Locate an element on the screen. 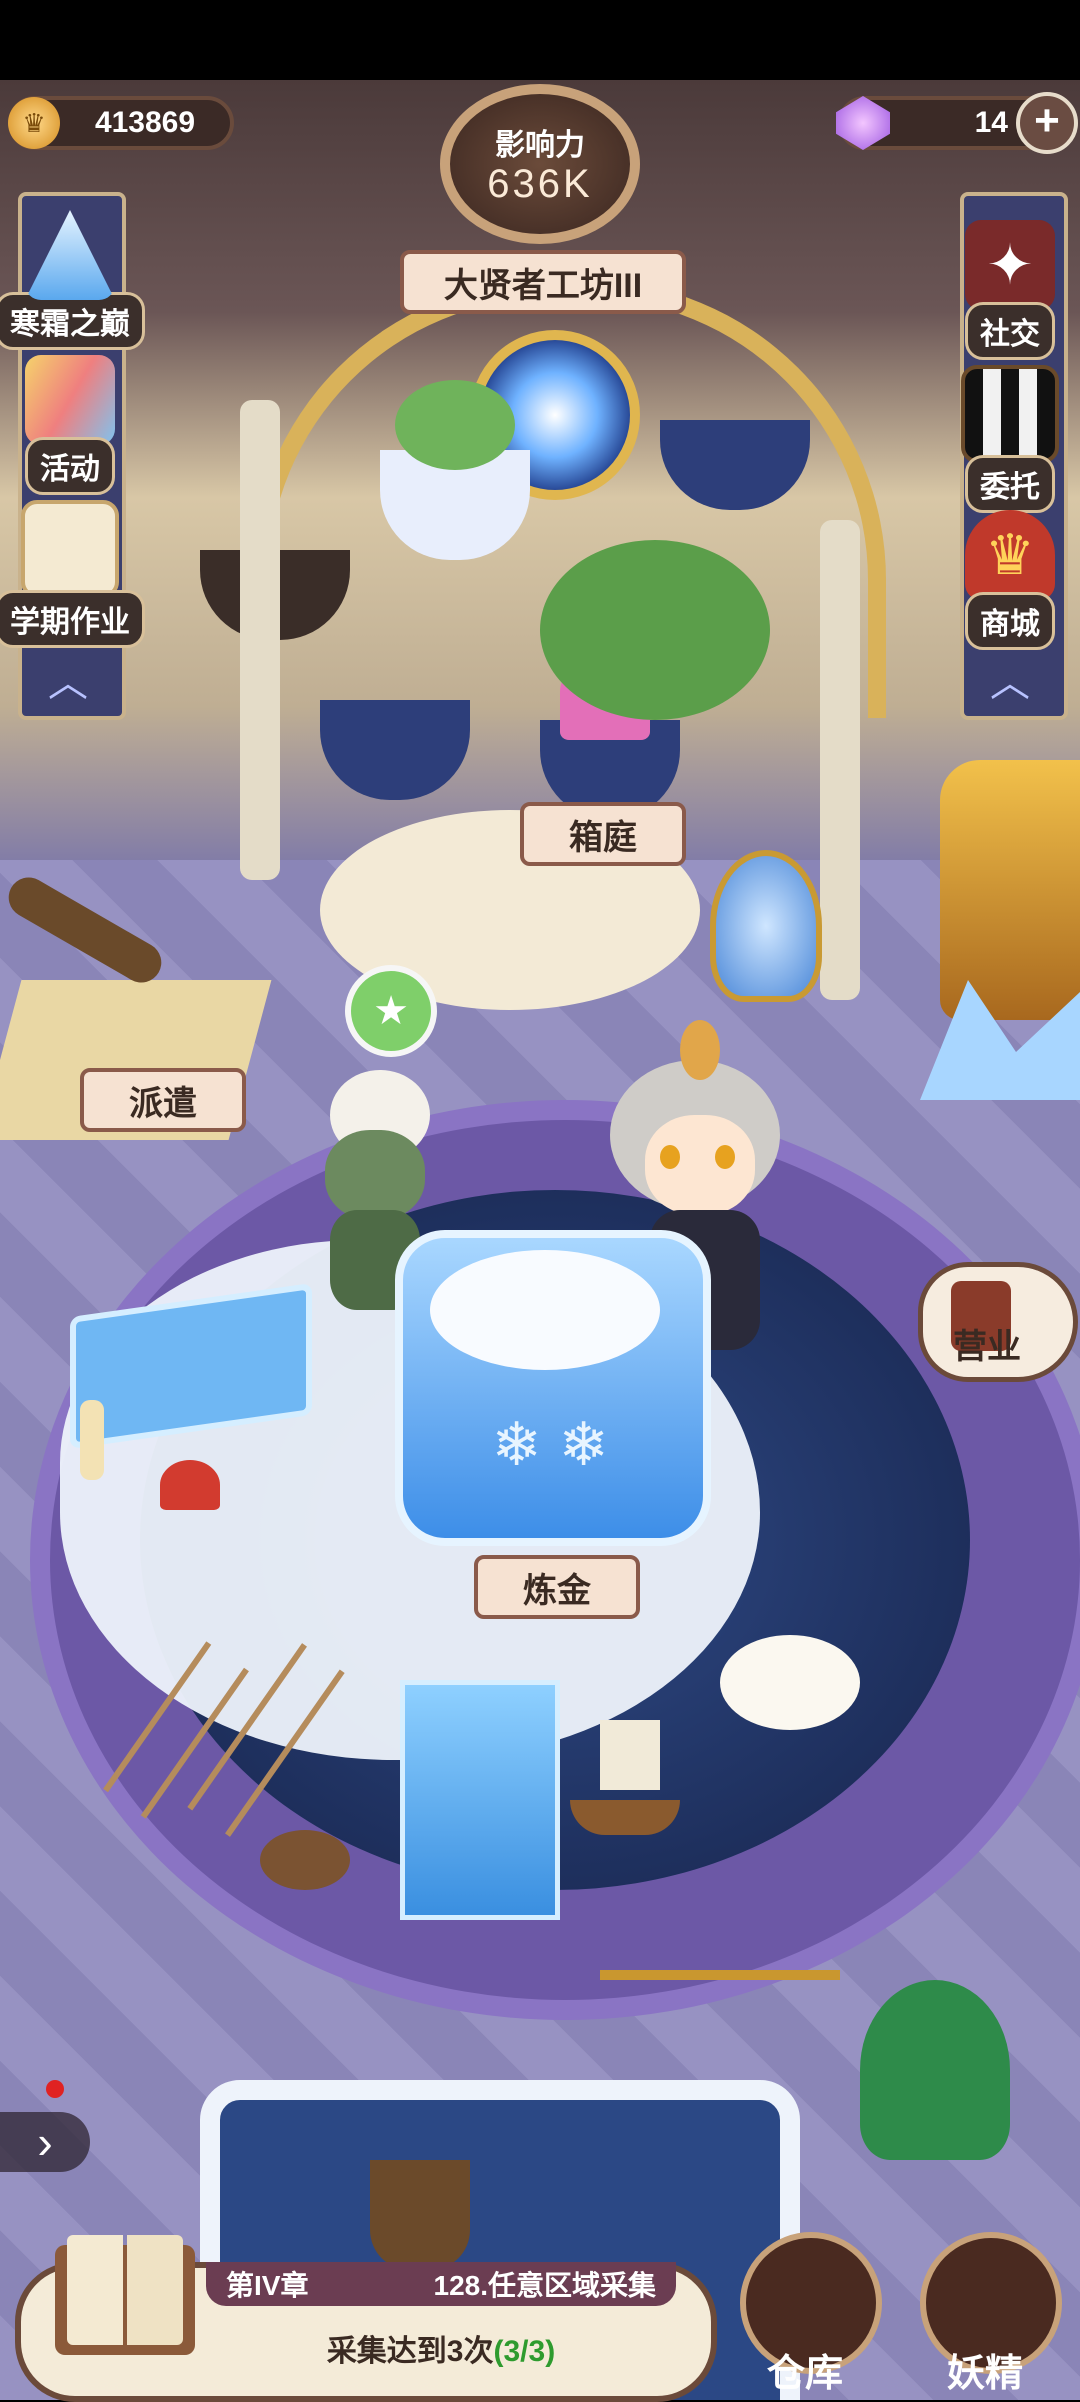  quest-progress: (3/3) is located at coordinates (524, 2351).